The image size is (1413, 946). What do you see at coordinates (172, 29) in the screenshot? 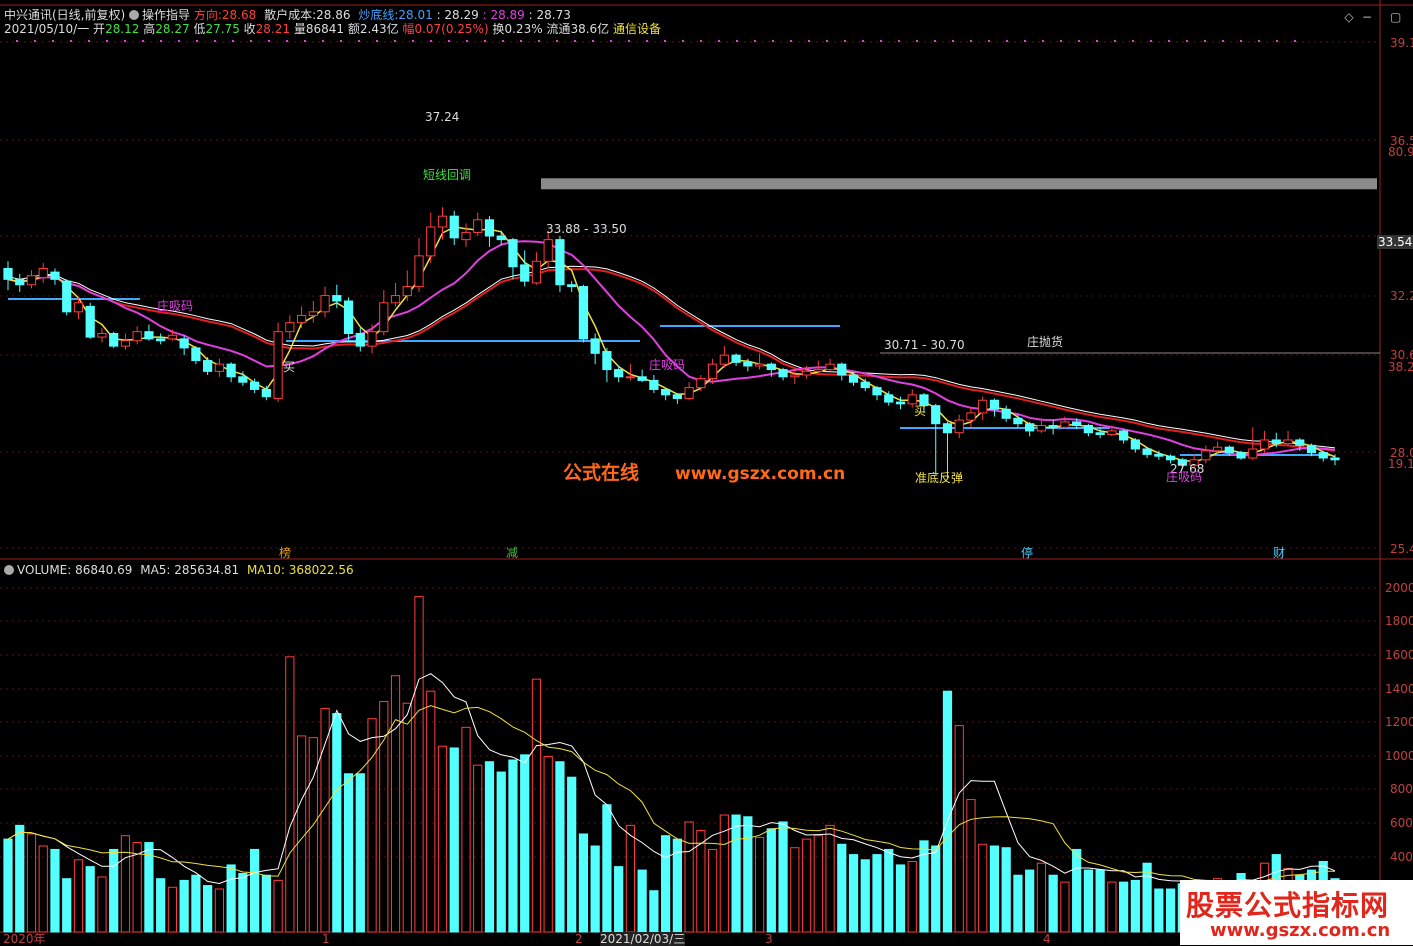
I see `high-value: 28.27` at bounding box center [172, 29].